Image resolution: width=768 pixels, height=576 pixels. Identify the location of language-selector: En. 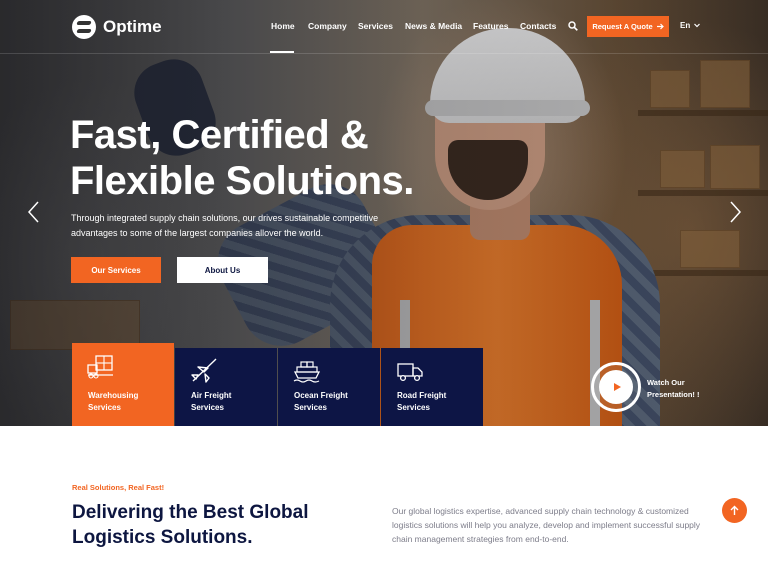
(690, 25).